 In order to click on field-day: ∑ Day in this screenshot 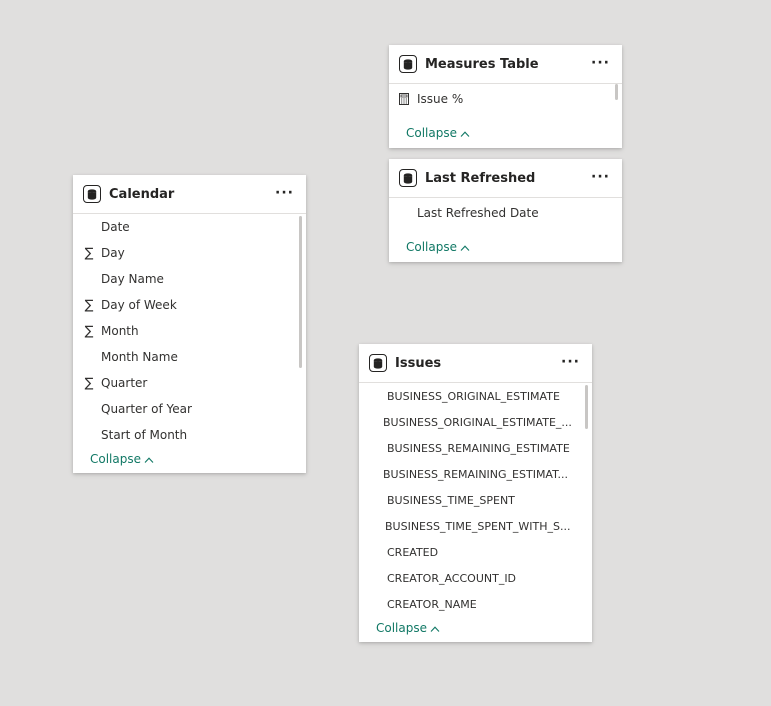, I will do `click(189, 253)`.